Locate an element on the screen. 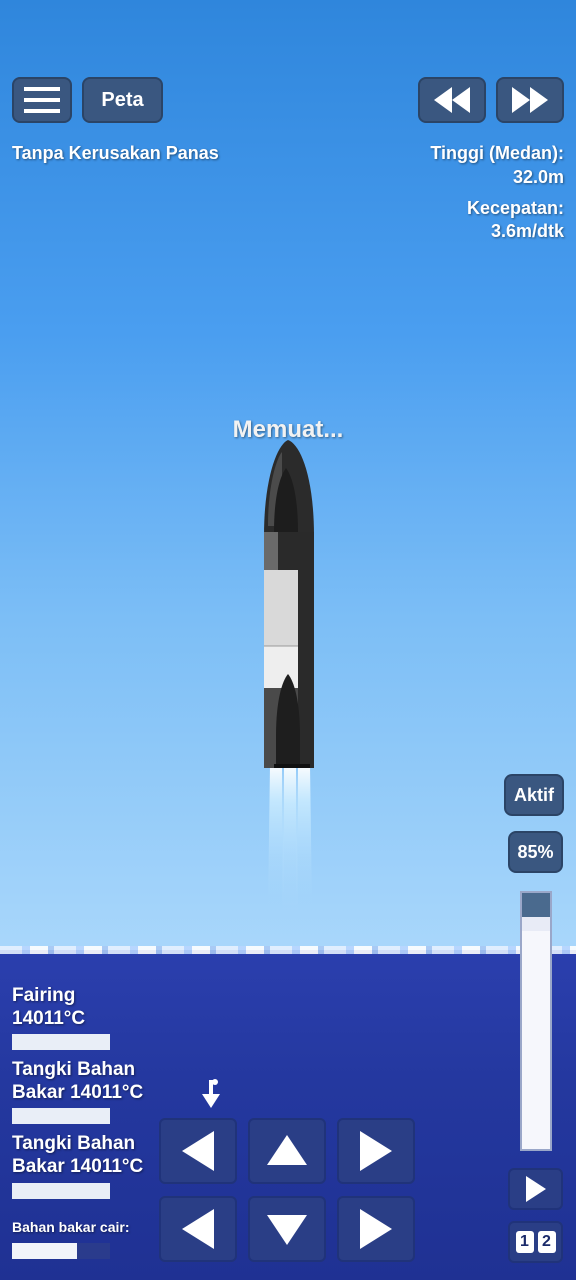 The width and height of the screenshot is (576, 1280). arrow-down-icon is located at coordinates (287, 1230).